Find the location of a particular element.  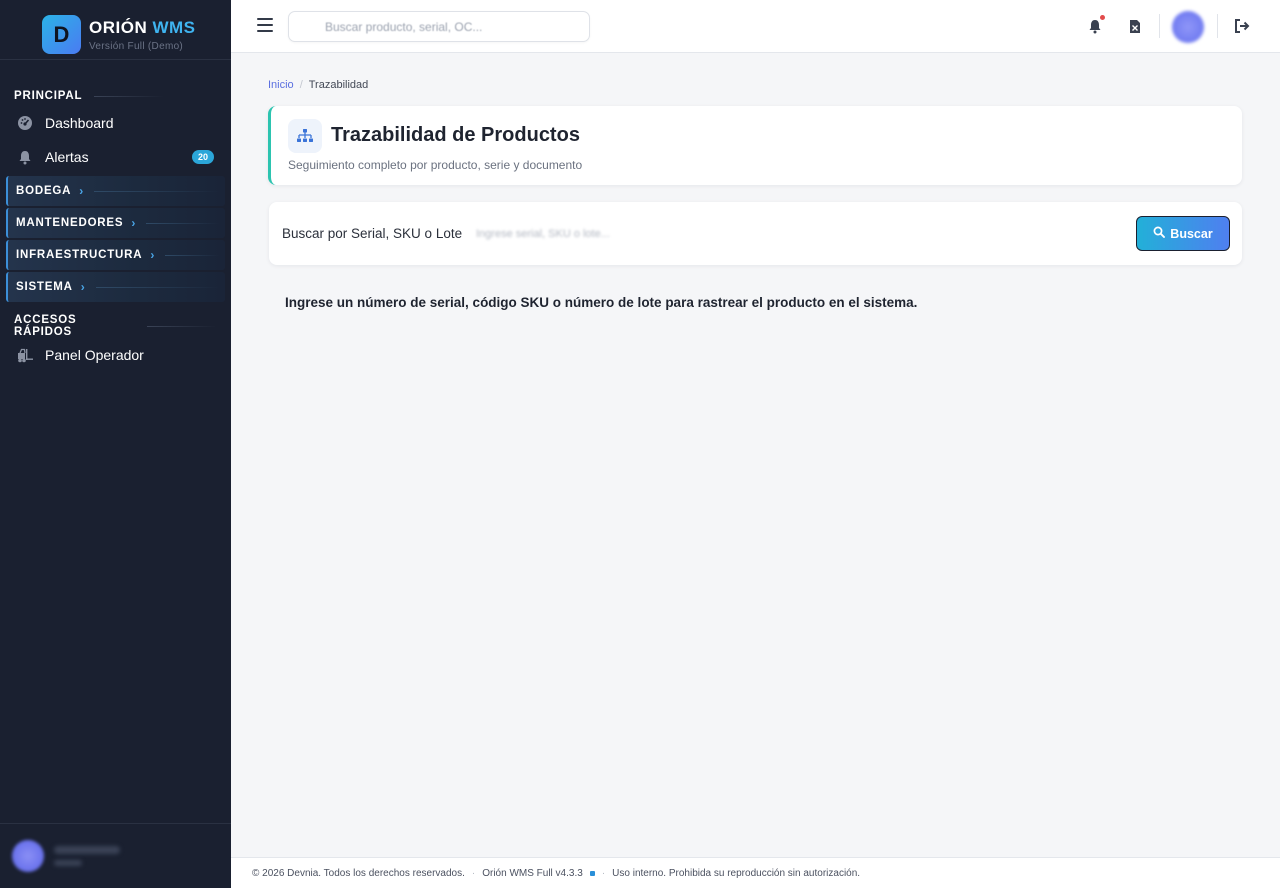

footer-version: Orión WMS Full v4.3.3 is located at coordinates (532, 873).